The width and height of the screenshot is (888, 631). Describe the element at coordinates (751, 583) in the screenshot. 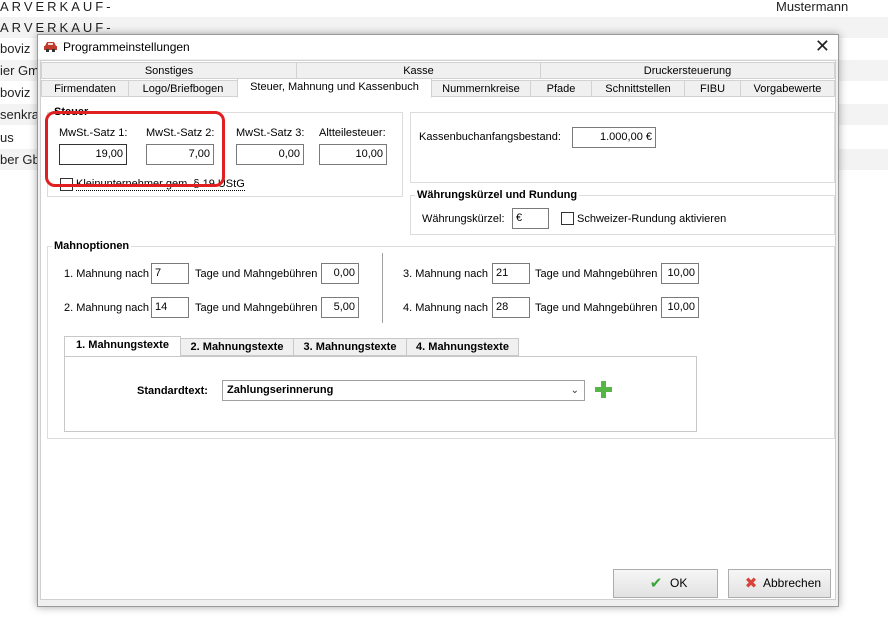

I see `cancel-x-icon: ✖` at that location.